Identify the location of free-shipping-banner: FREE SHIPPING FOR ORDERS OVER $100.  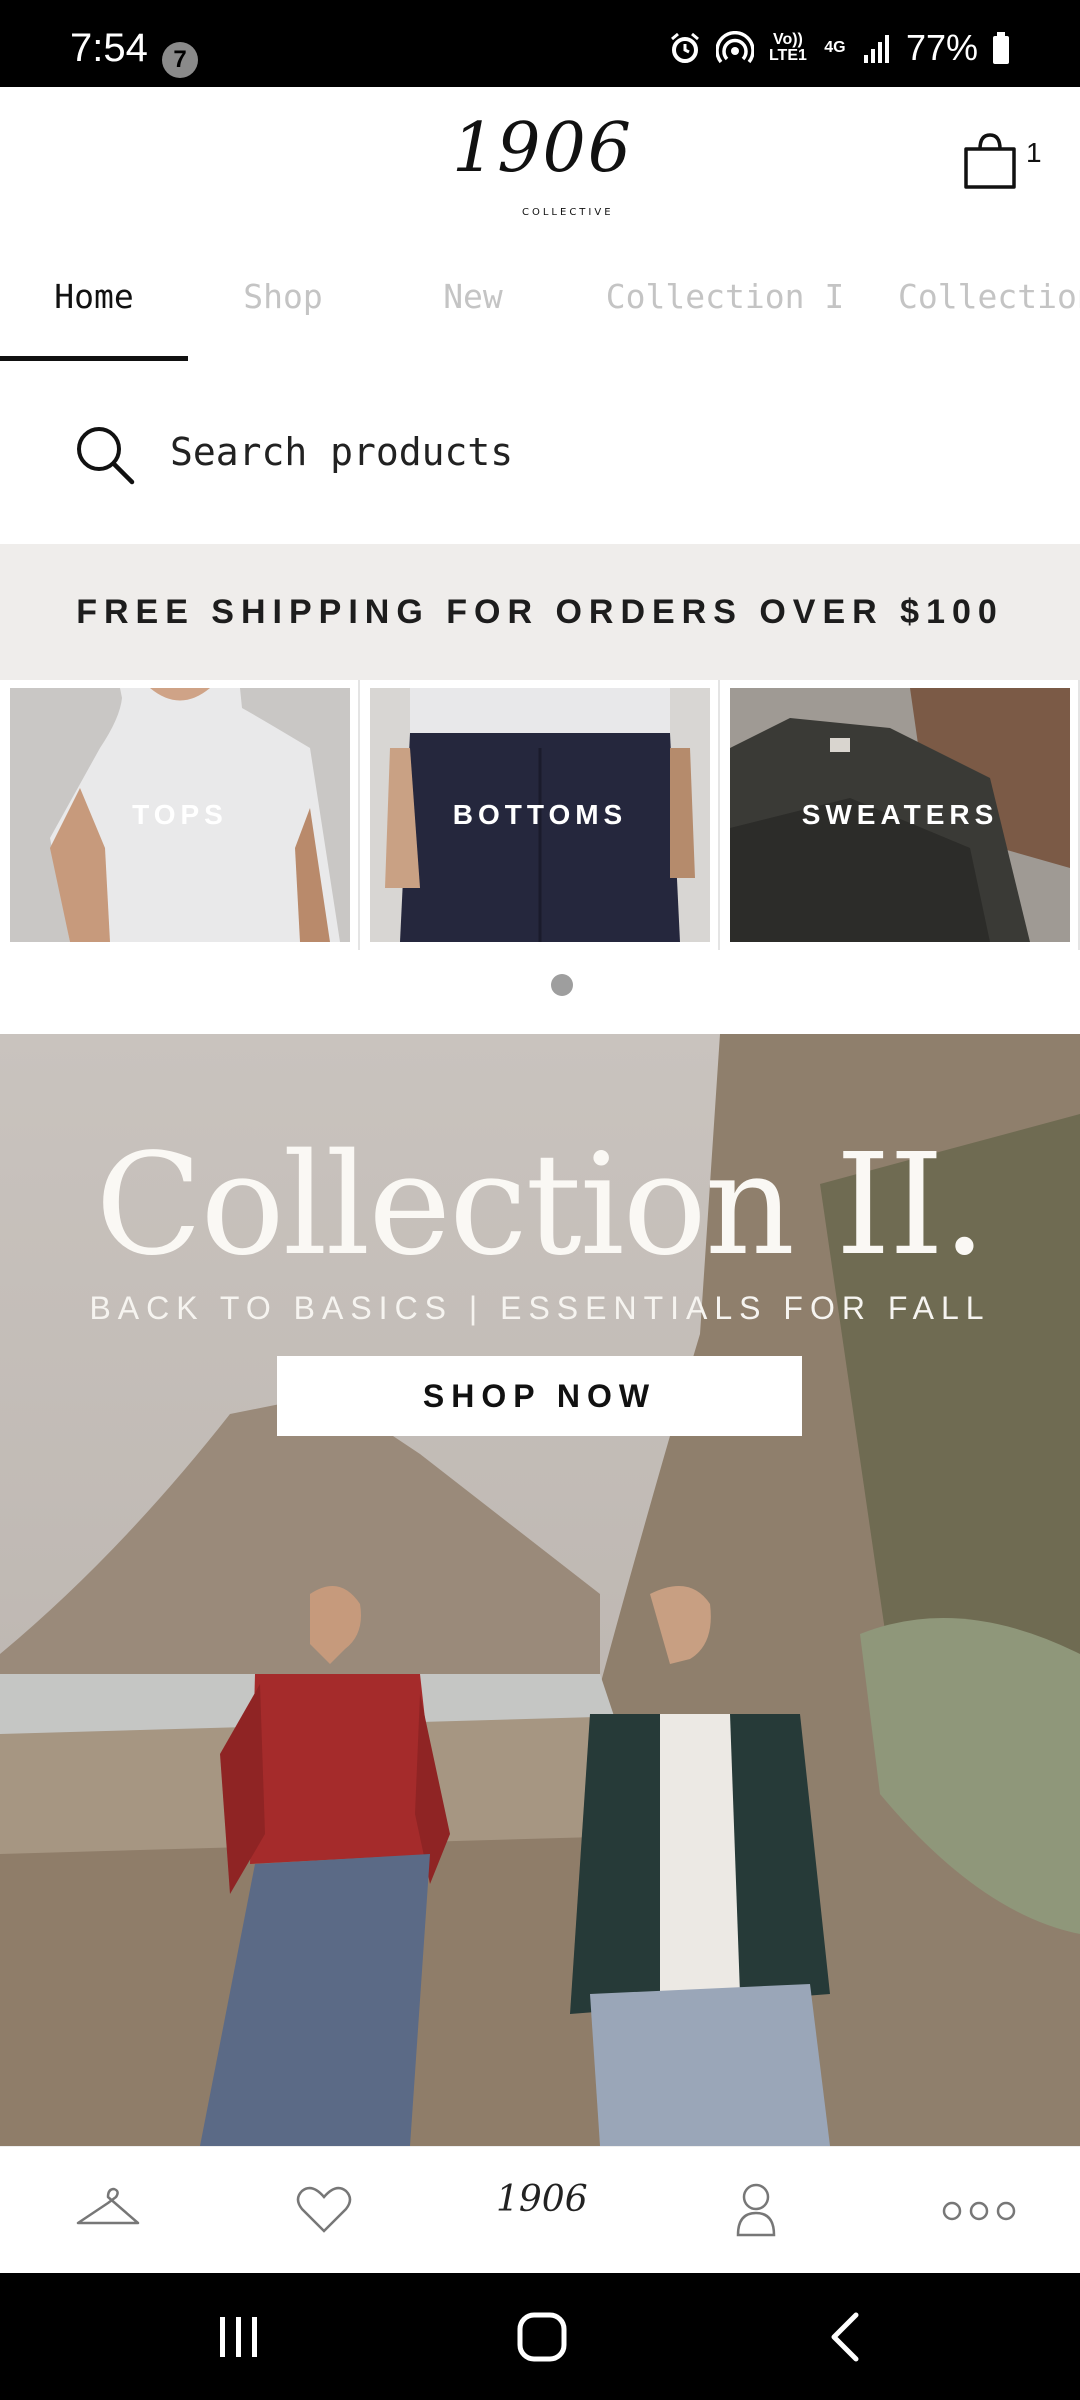
(540, 612).